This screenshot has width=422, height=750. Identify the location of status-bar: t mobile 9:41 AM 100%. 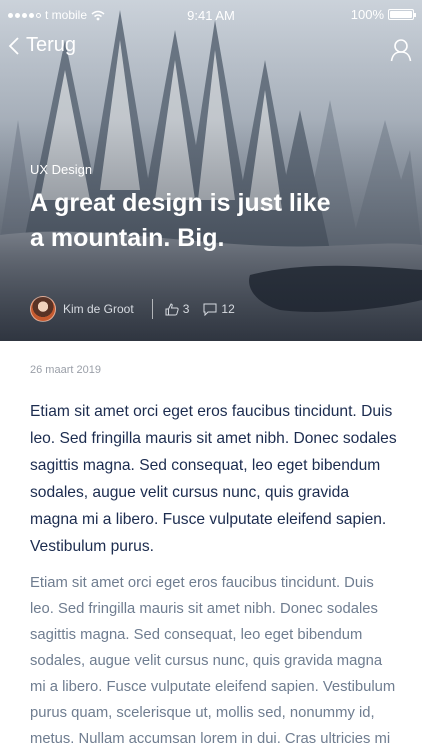
(211, 15).